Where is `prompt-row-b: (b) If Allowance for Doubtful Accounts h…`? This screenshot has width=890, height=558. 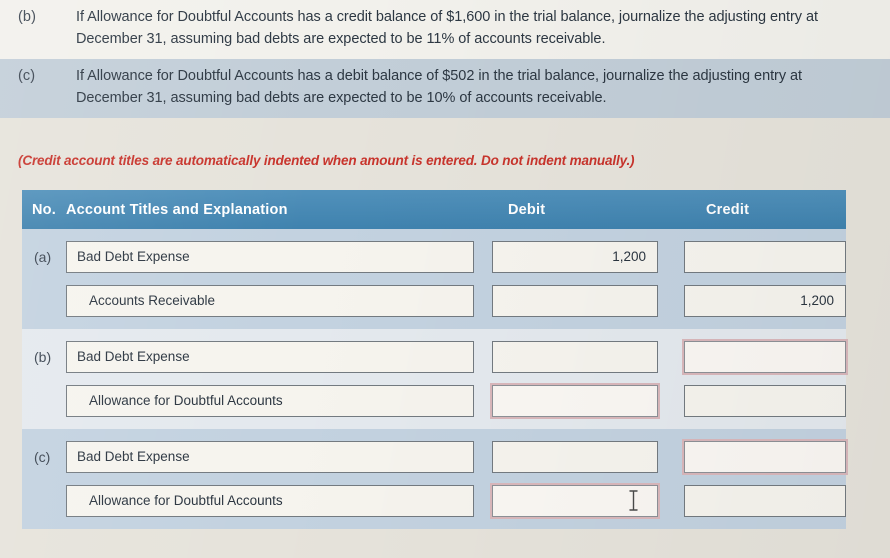 prompt-row-b: (b) If Allowance for Doubtful Accounts h… is located at coordinates (445, 29).